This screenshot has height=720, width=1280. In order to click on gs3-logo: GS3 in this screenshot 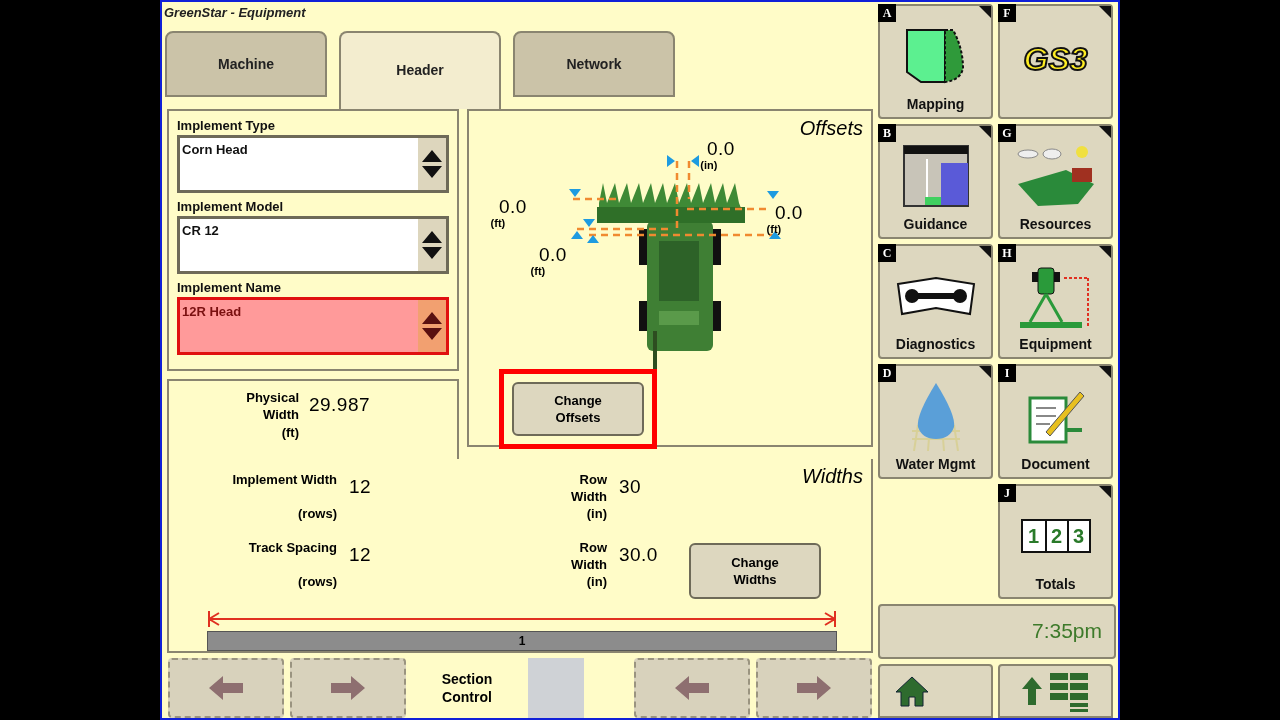, I will do `click(1055, 59)`.